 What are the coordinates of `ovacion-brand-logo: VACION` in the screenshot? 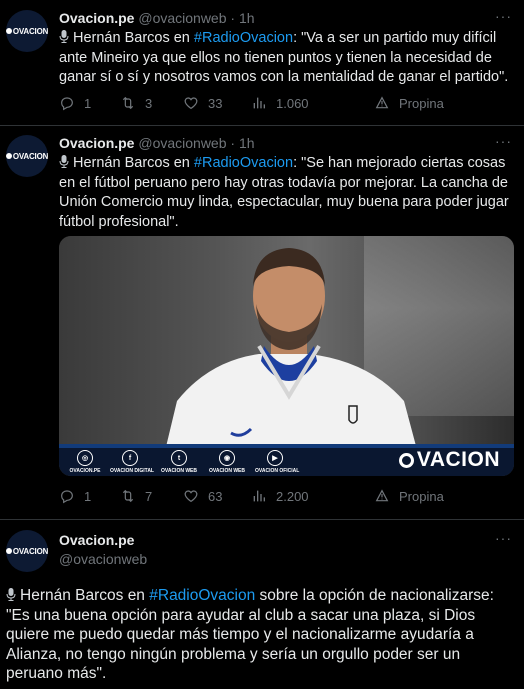 It's located at (449, 460).